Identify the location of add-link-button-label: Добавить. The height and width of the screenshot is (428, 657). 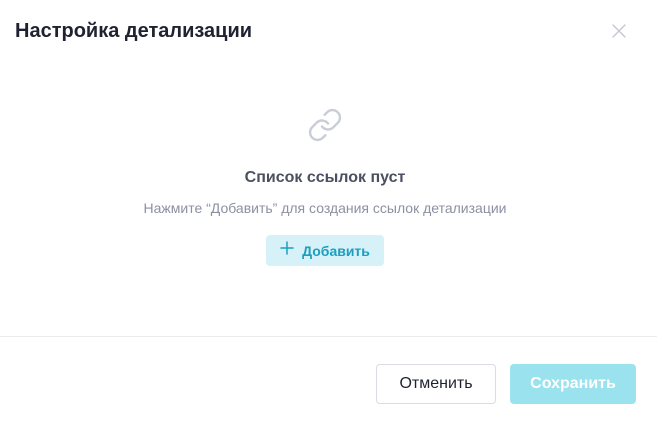
(336, 250).